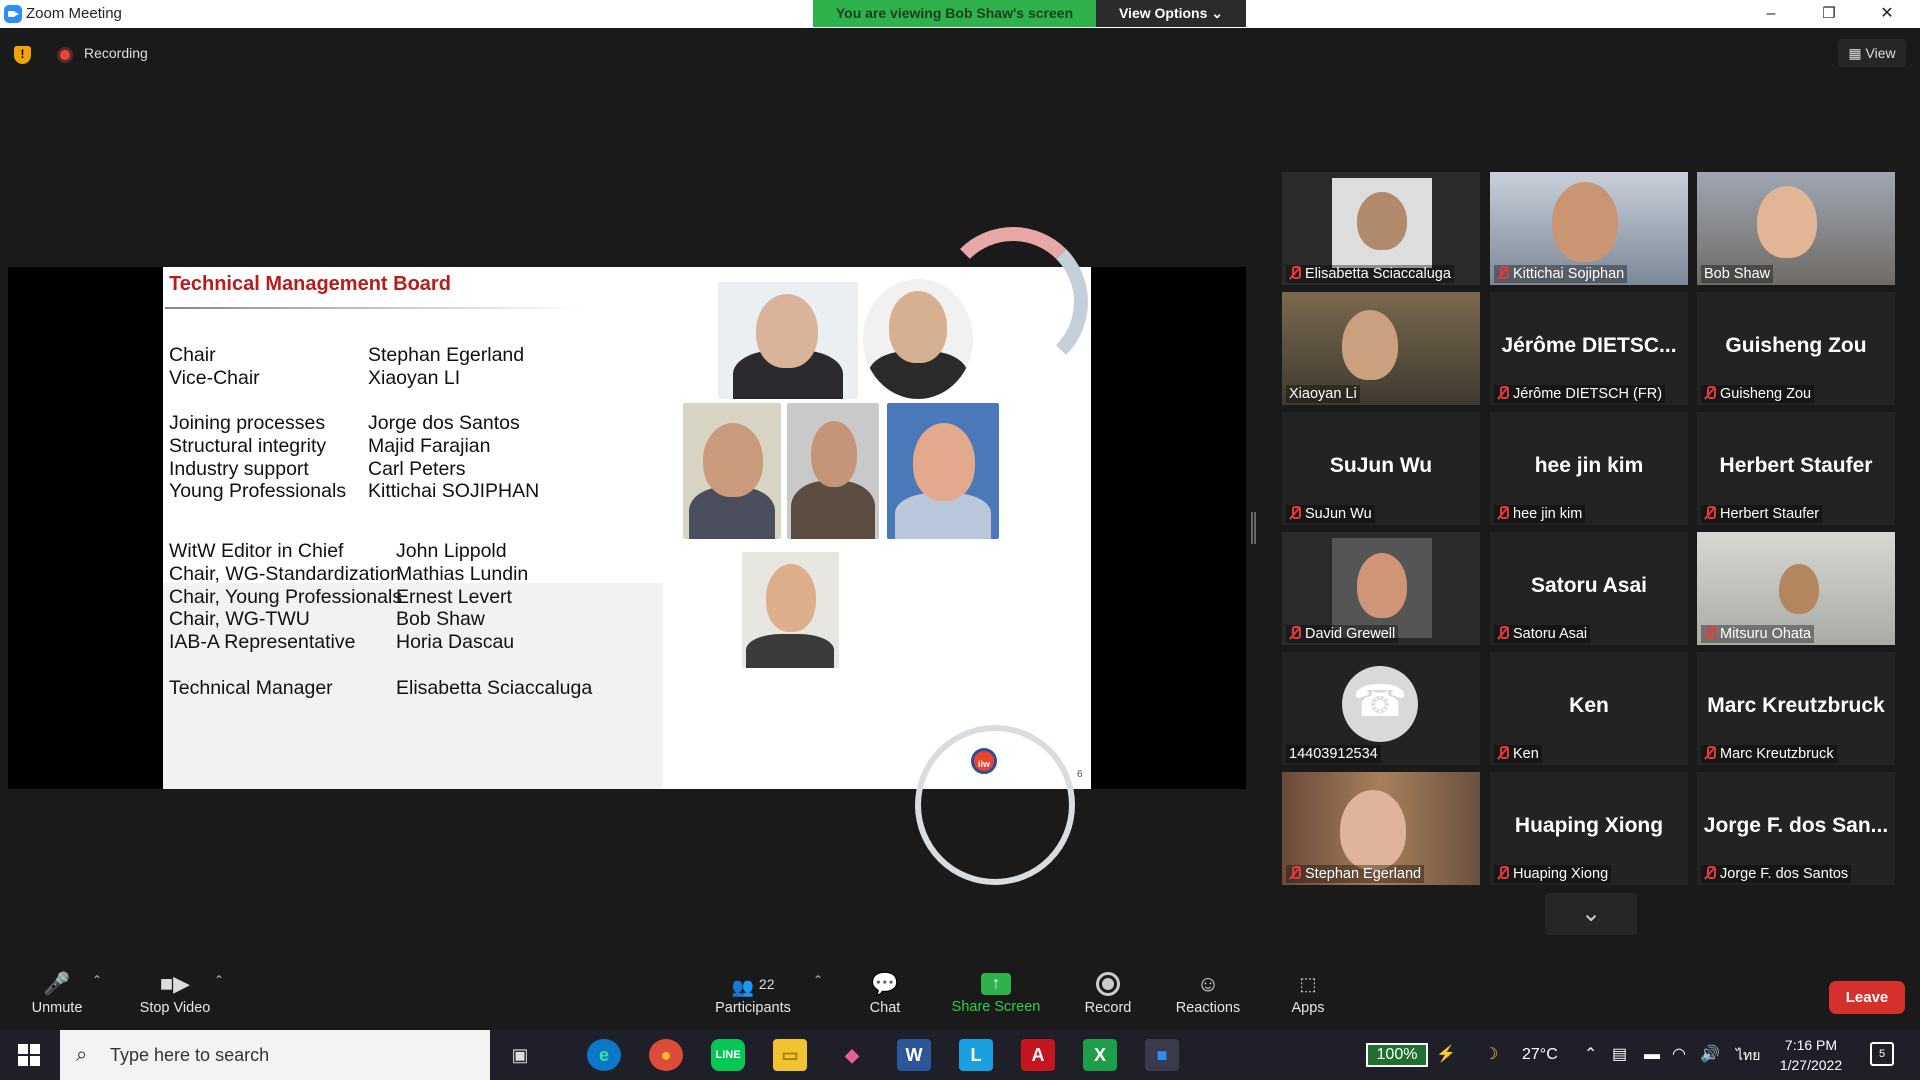  I want to click on volume-icon: 🔊, so click(1710, 1055).